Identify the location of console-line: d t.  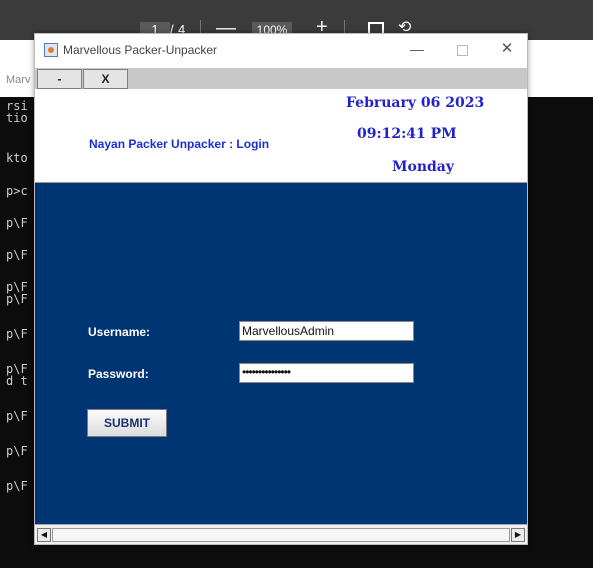
(17, 381).